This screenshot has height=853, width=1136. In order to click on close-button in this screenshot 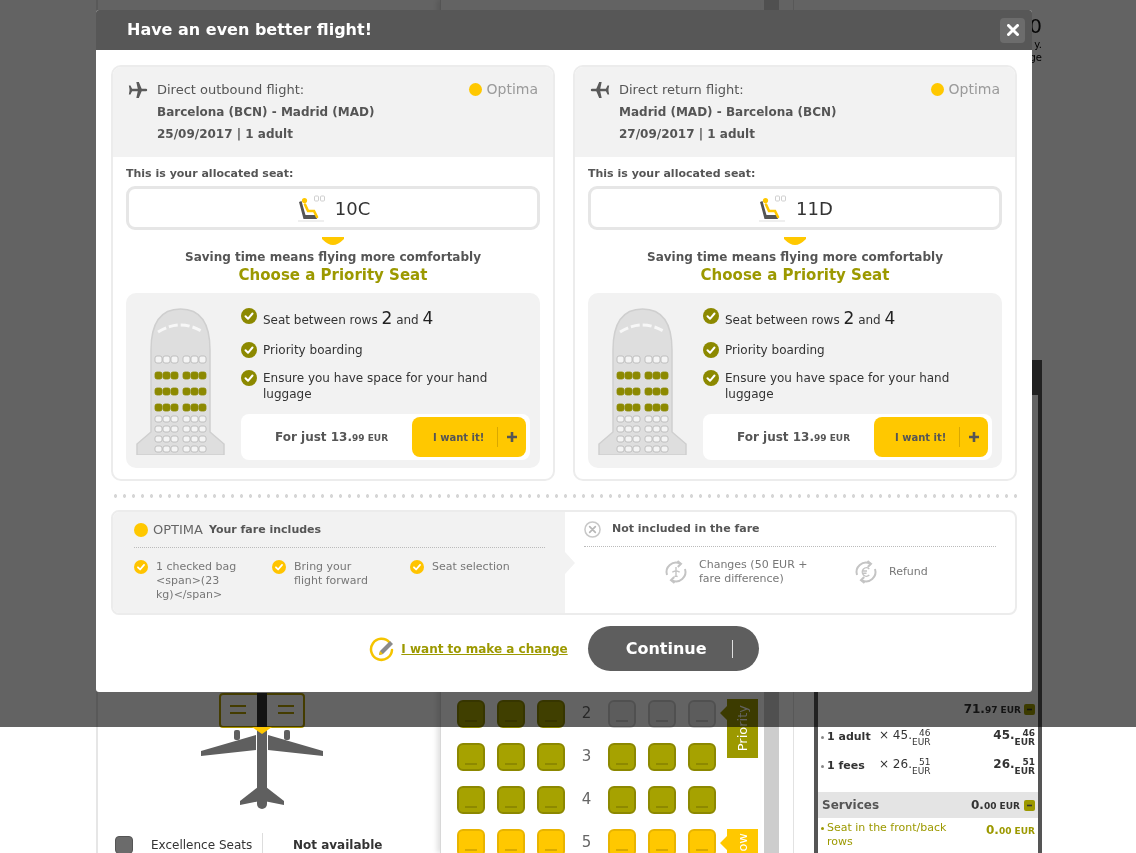, I will do `click(1012, 30)`.